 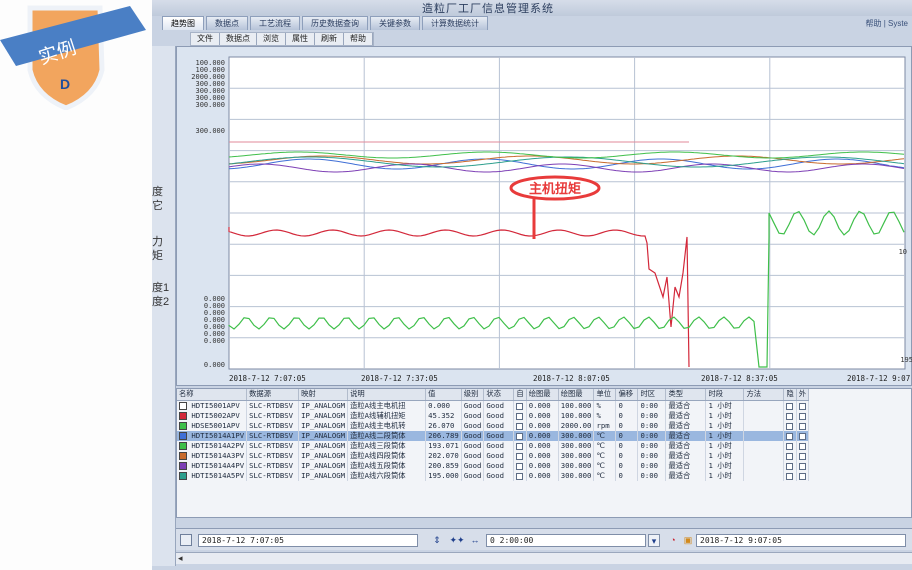 I want to click on table-cell: 造粒A线主电机转, so click(x=387, y=425).